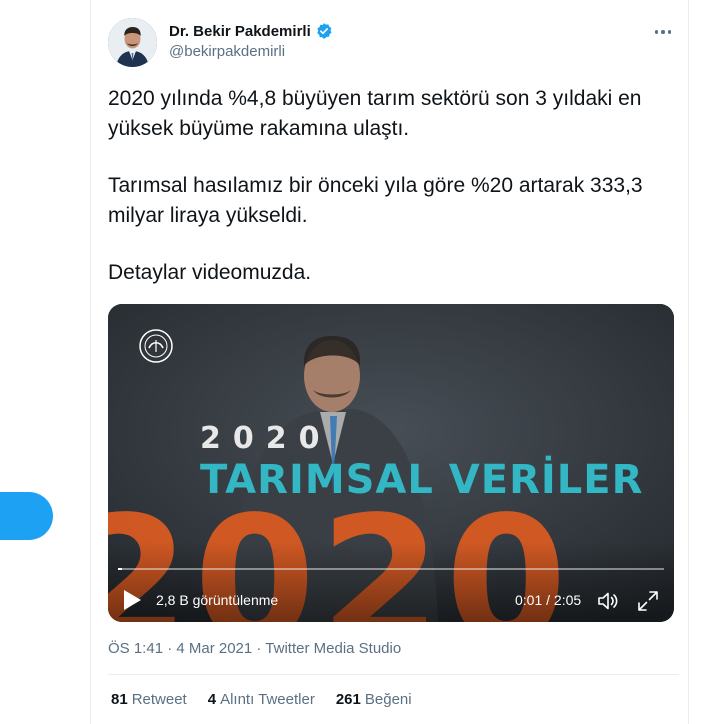  What do you see at coordinates (391, 582) in the screenshot?
I see `video-controls-gradient` at bounding box center [391, 582].